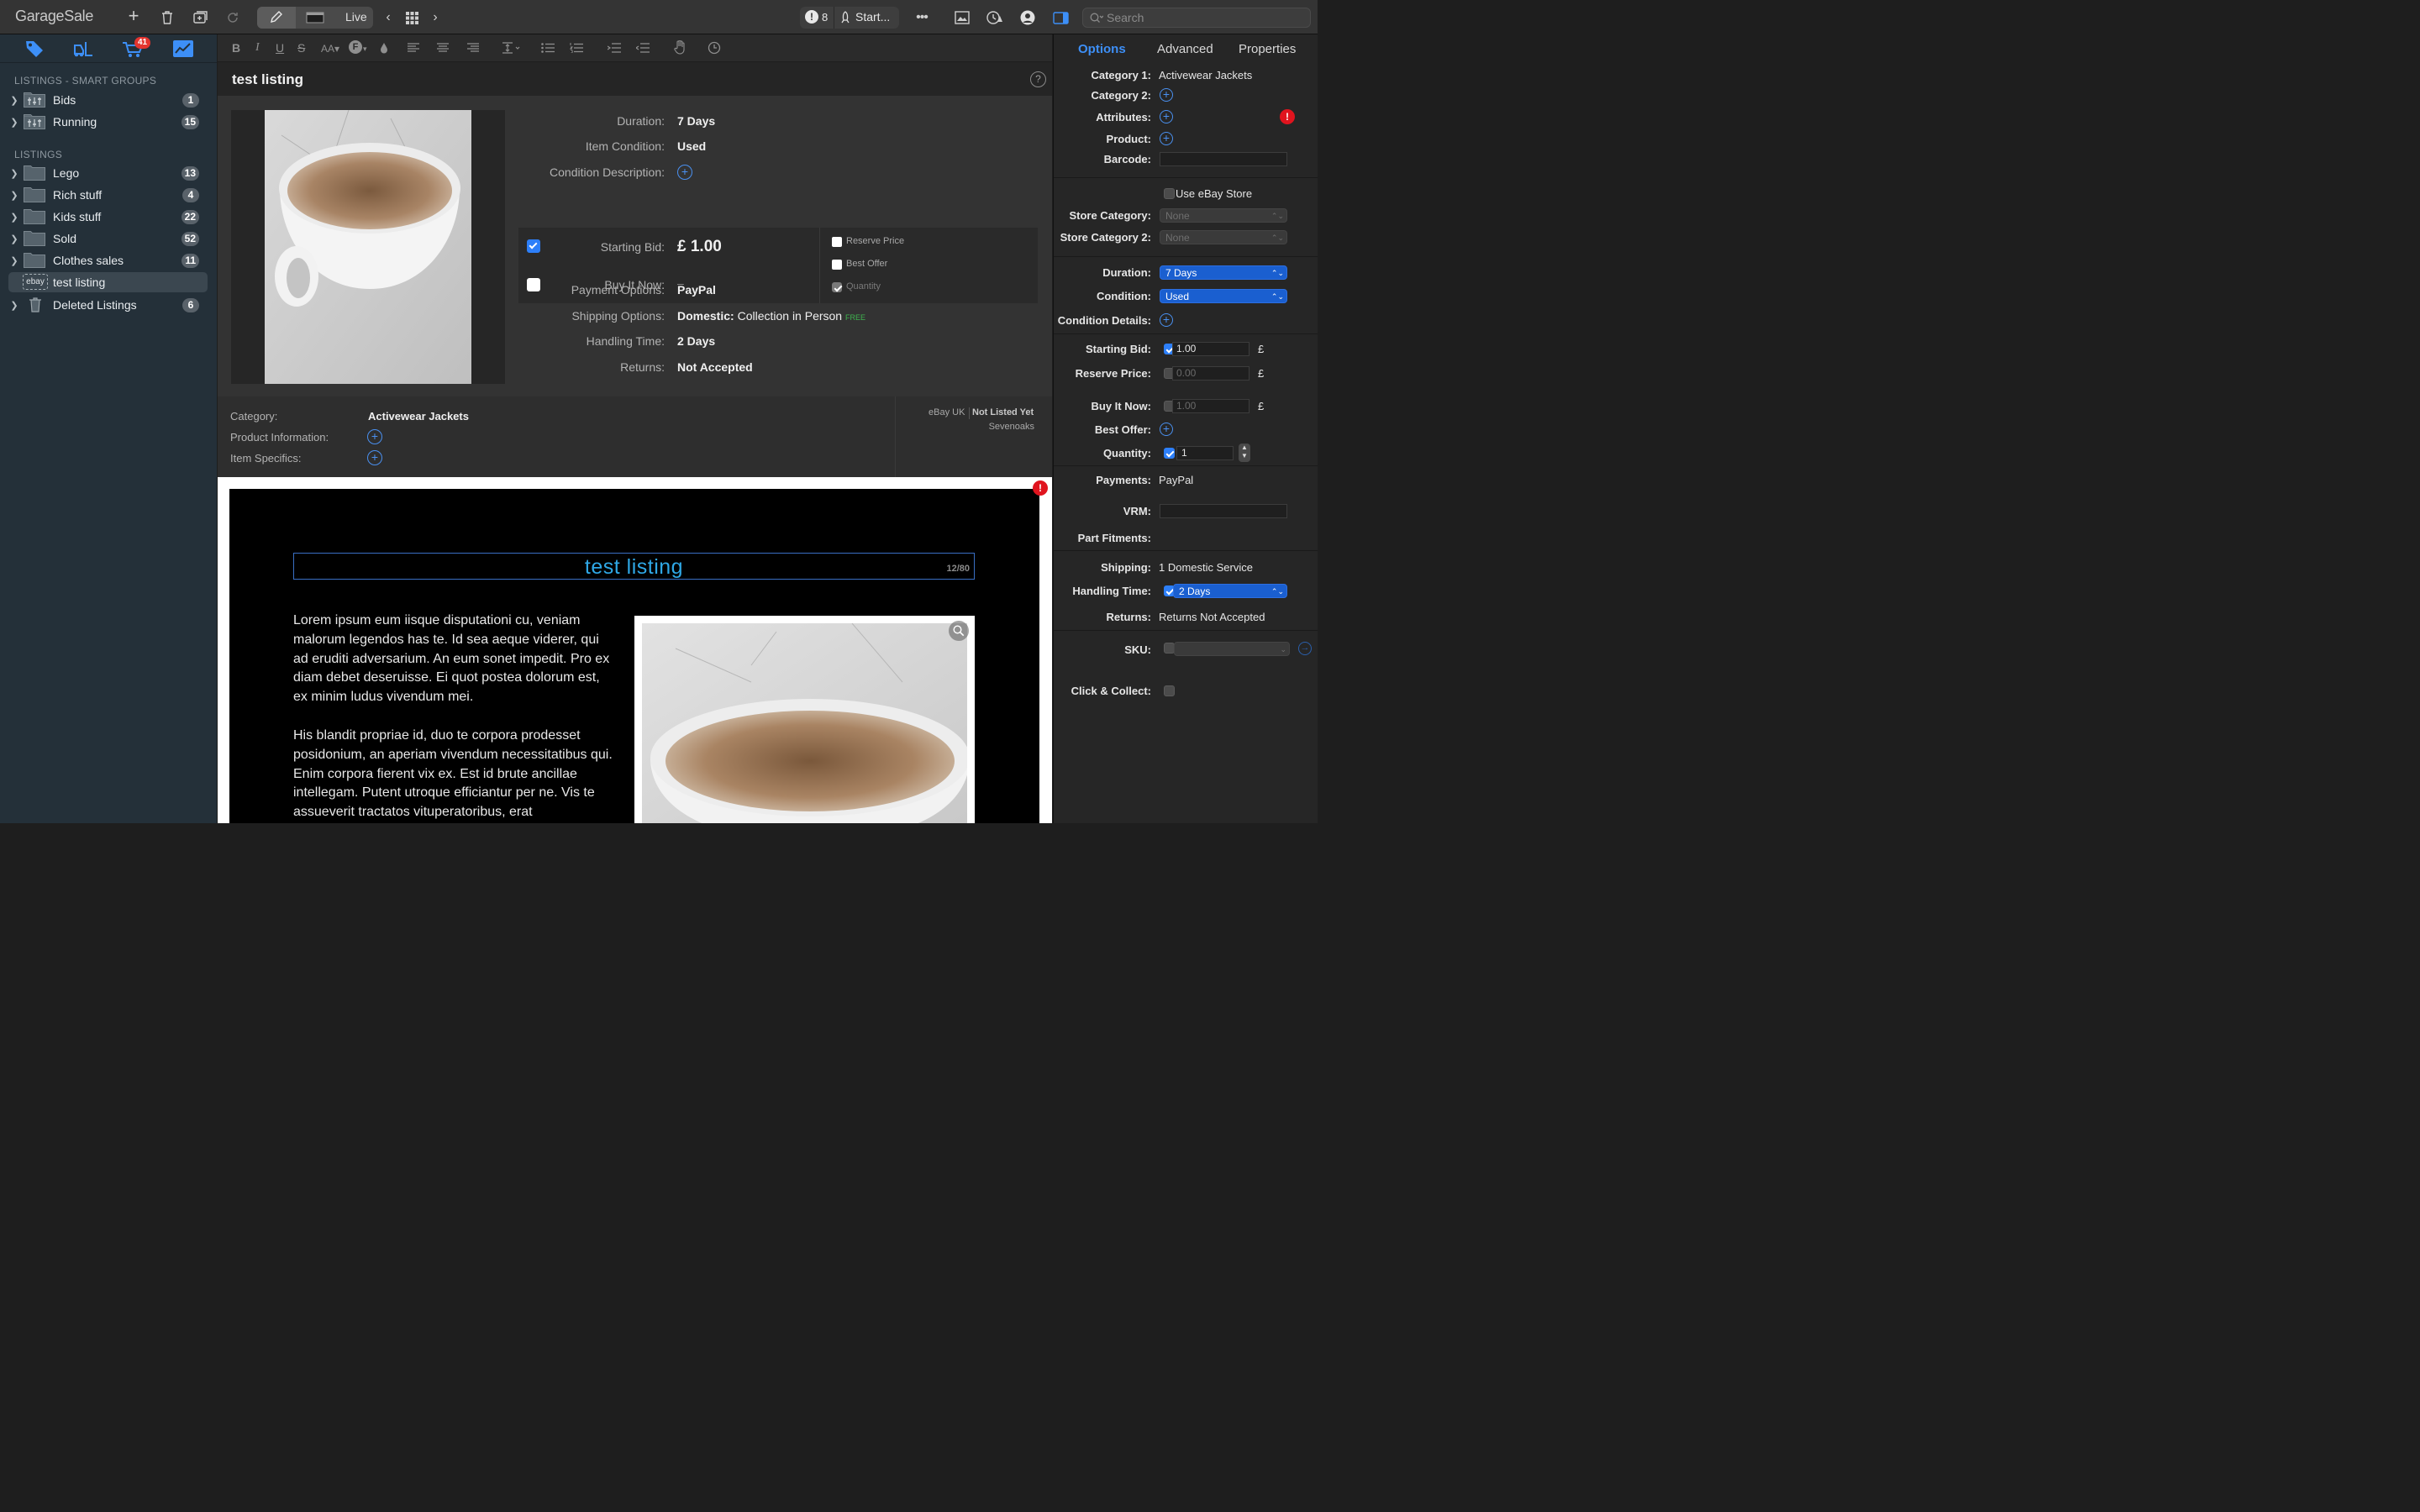  I want to click on payments-value: PayPal, so click(1176, 480).